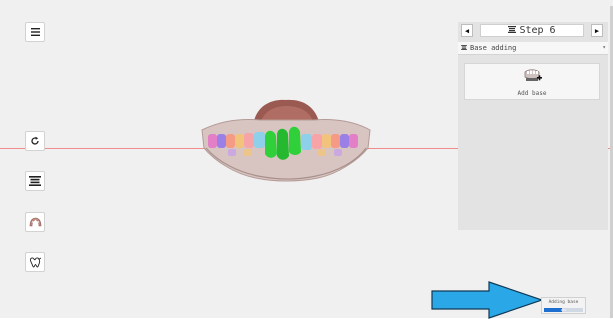 This screenshot has height=319, width=613. I want to click on add-base-button: Add base, so click(532, 81).